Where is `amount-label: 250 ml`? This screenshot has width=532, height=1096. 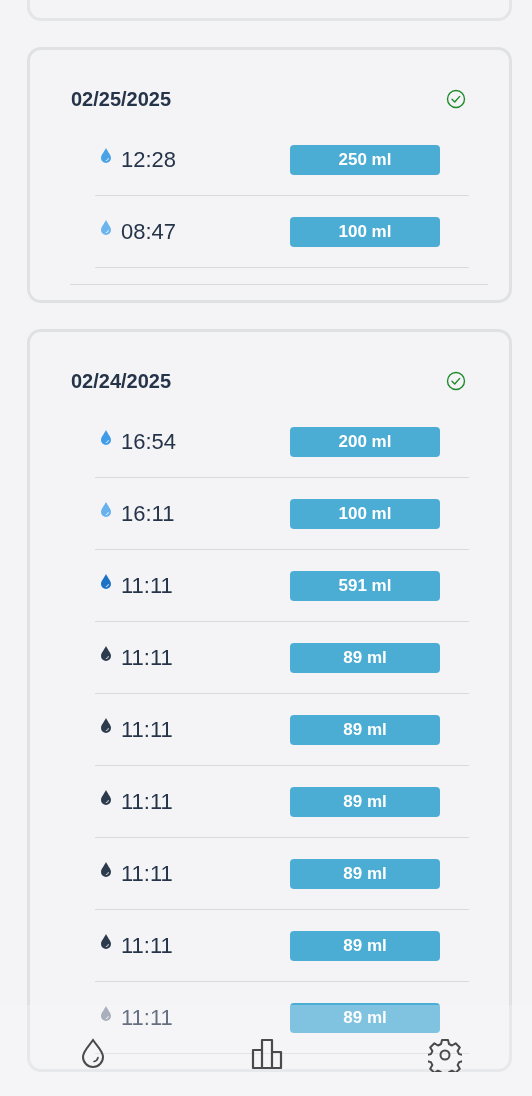
amount-label: 250 ml is located at coordinates (365, 159).